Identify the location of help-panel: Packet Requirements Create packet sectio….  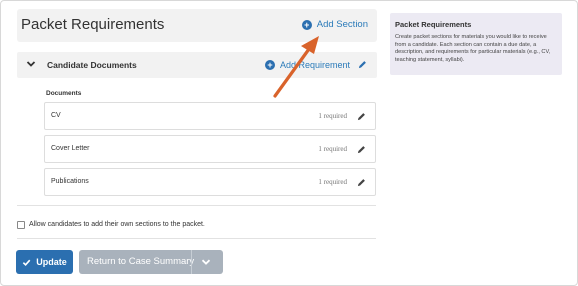
(476, 44).